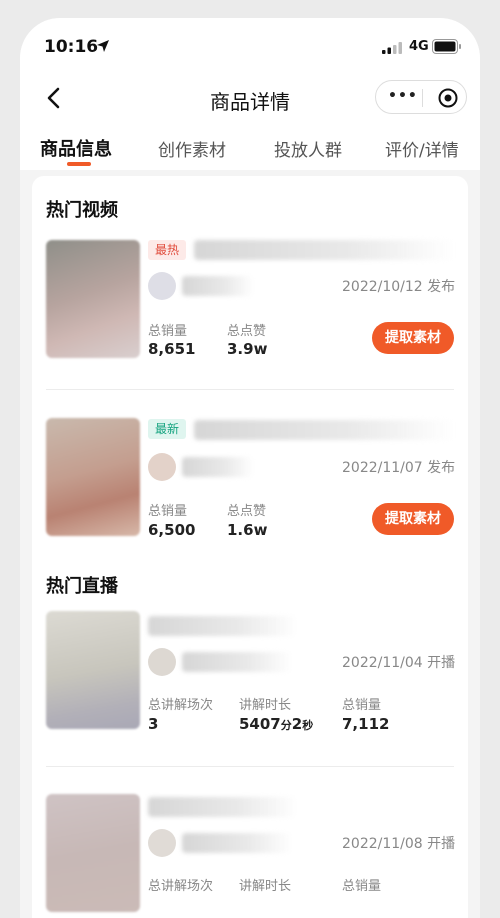  Describe the element at coordinates (250, 146) in the screenshot. I see `tab-bar: 商品信息 创作素材 投放人群 评价/详情` at that location.